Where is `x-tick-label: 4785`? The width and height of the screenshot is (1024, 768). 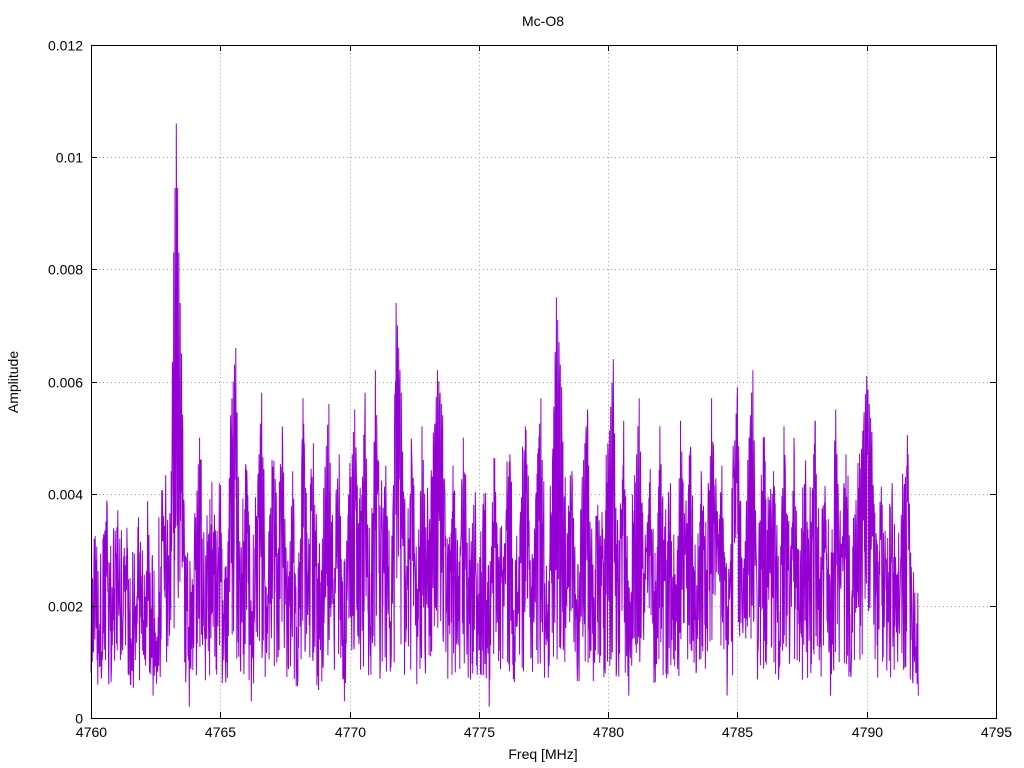 x-tick-label: 4785 is located at coordinates (737, 732).